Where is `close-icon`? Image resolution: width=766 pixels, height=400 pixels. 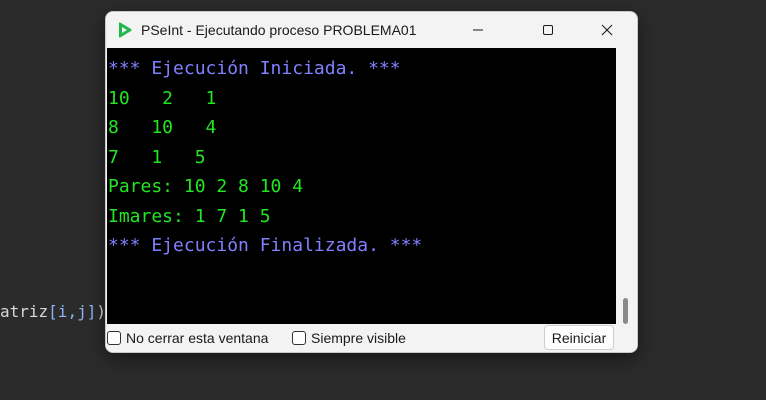 close-icon is located at coordinates (607, 30).